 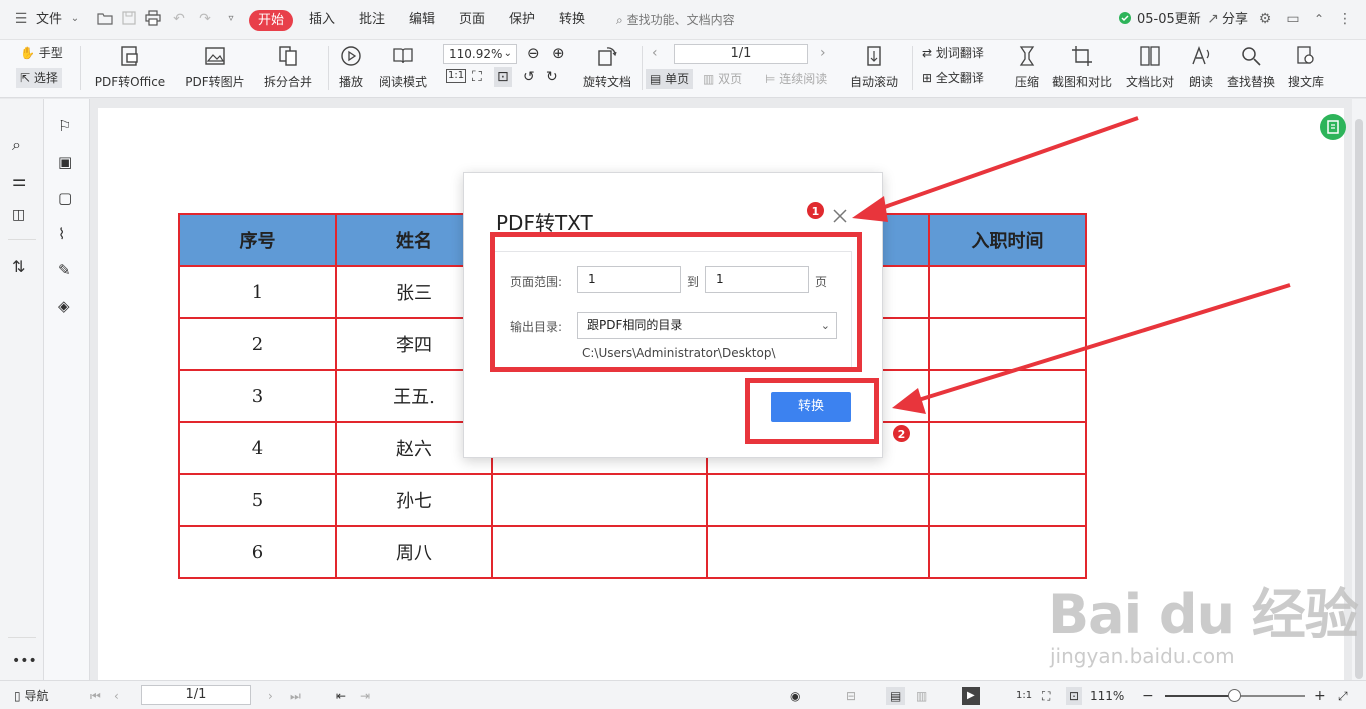 I want to click on forward-icon: ⇥, so click(x=365, y=696).